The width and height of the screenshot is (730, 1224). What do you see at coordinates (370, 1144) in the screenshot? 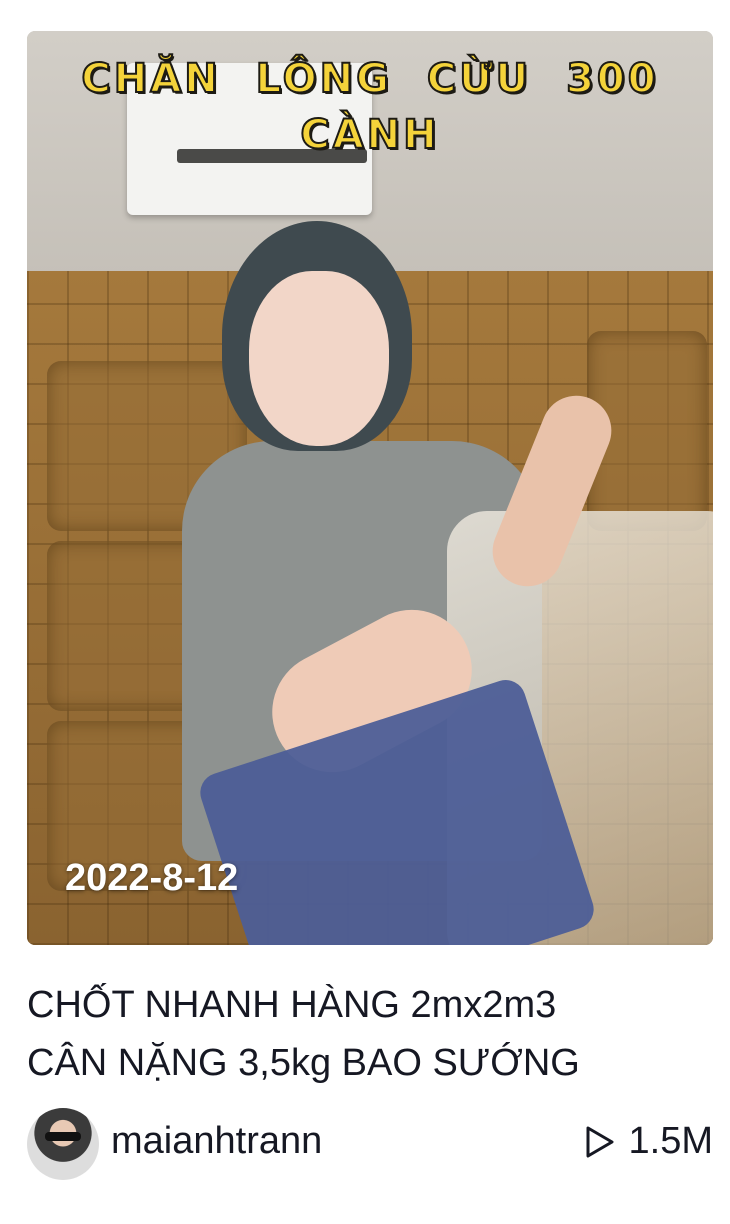
I see `author-row: maianhtrann 1.5M` at bounding box center [370, 1144].